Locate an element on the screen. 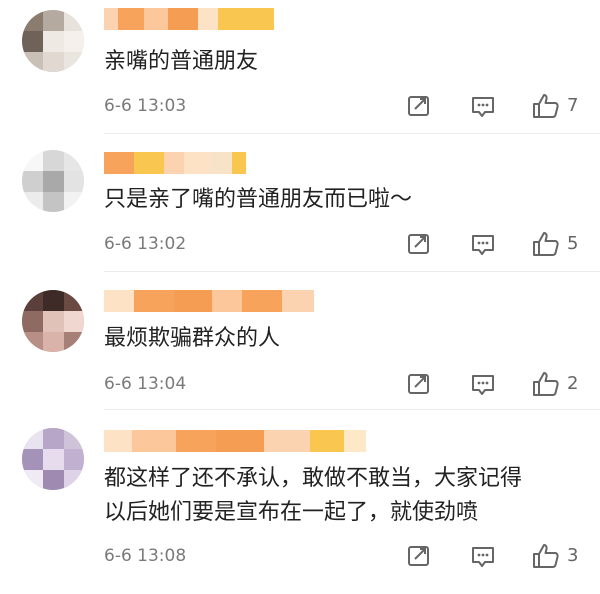  comment-actions: 3 is located at coordinates (495, 556).